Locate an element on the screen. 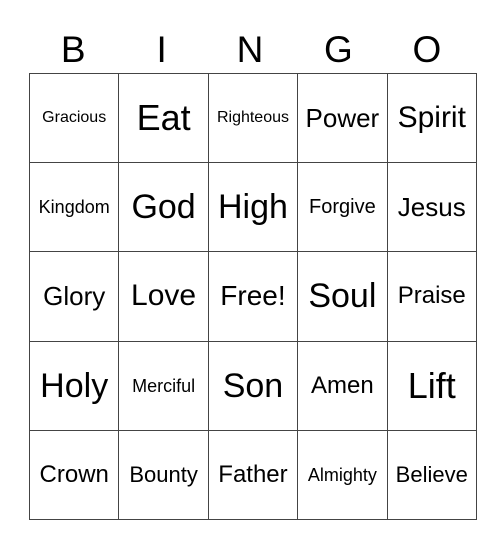 This screenshot has width=500, height=544. card-cell: Eat is located at coordinates (163, 118).